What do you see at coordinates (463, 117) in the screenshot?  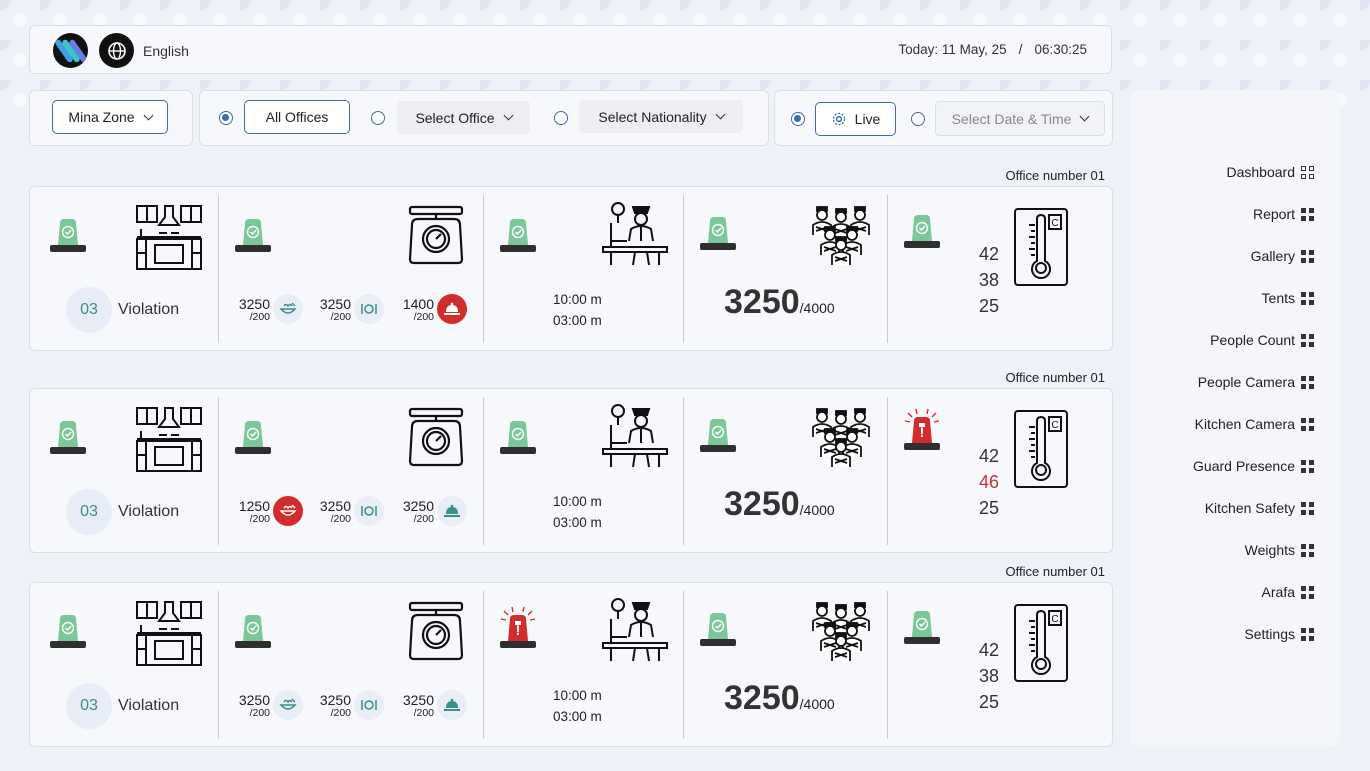 I see `select-office-dropdown: Select Office` at bounding box center [463, 117].